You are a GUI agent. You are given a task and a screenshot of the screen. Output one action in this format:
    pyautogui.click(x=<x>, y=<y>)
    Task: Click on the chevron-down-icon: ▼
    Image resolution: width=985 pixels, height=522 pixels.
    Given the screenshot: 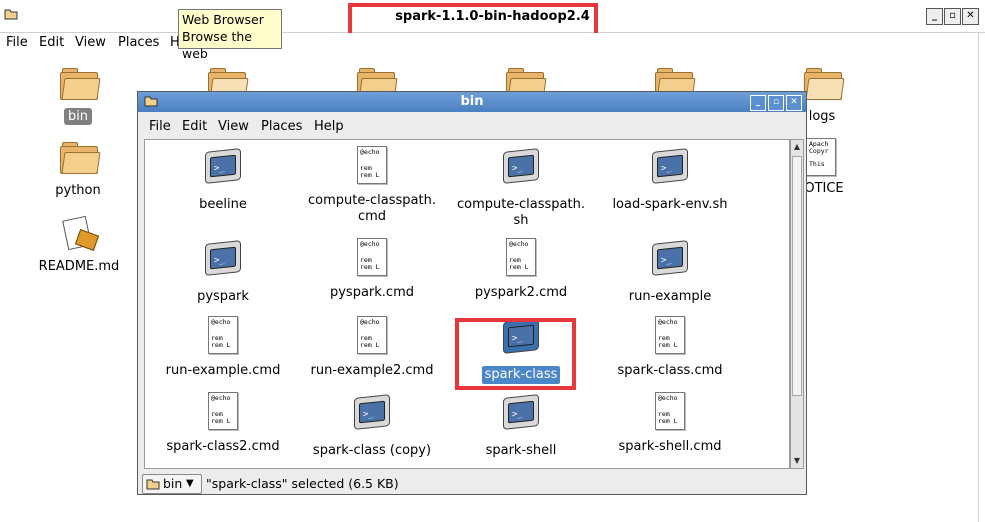 What is the action you would take?
    pyautogui.click(x=190, y=483)
    